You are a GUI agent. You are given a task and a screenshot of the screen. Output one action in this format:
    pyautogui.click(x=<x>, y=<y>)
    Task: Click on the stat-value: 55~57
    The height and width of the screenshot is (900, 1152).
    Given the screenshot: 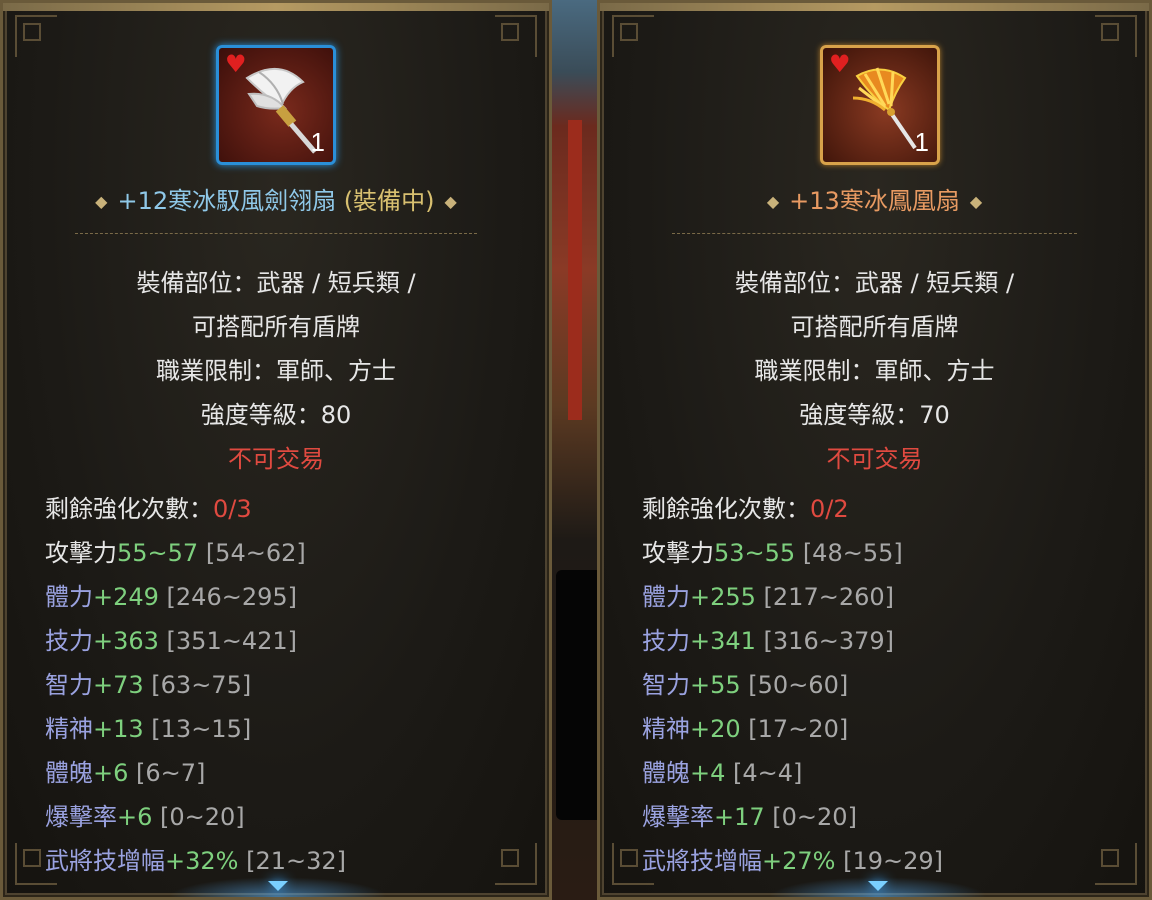 What is the action you would take?
    pyautogui.click(x=158, y=553)
    